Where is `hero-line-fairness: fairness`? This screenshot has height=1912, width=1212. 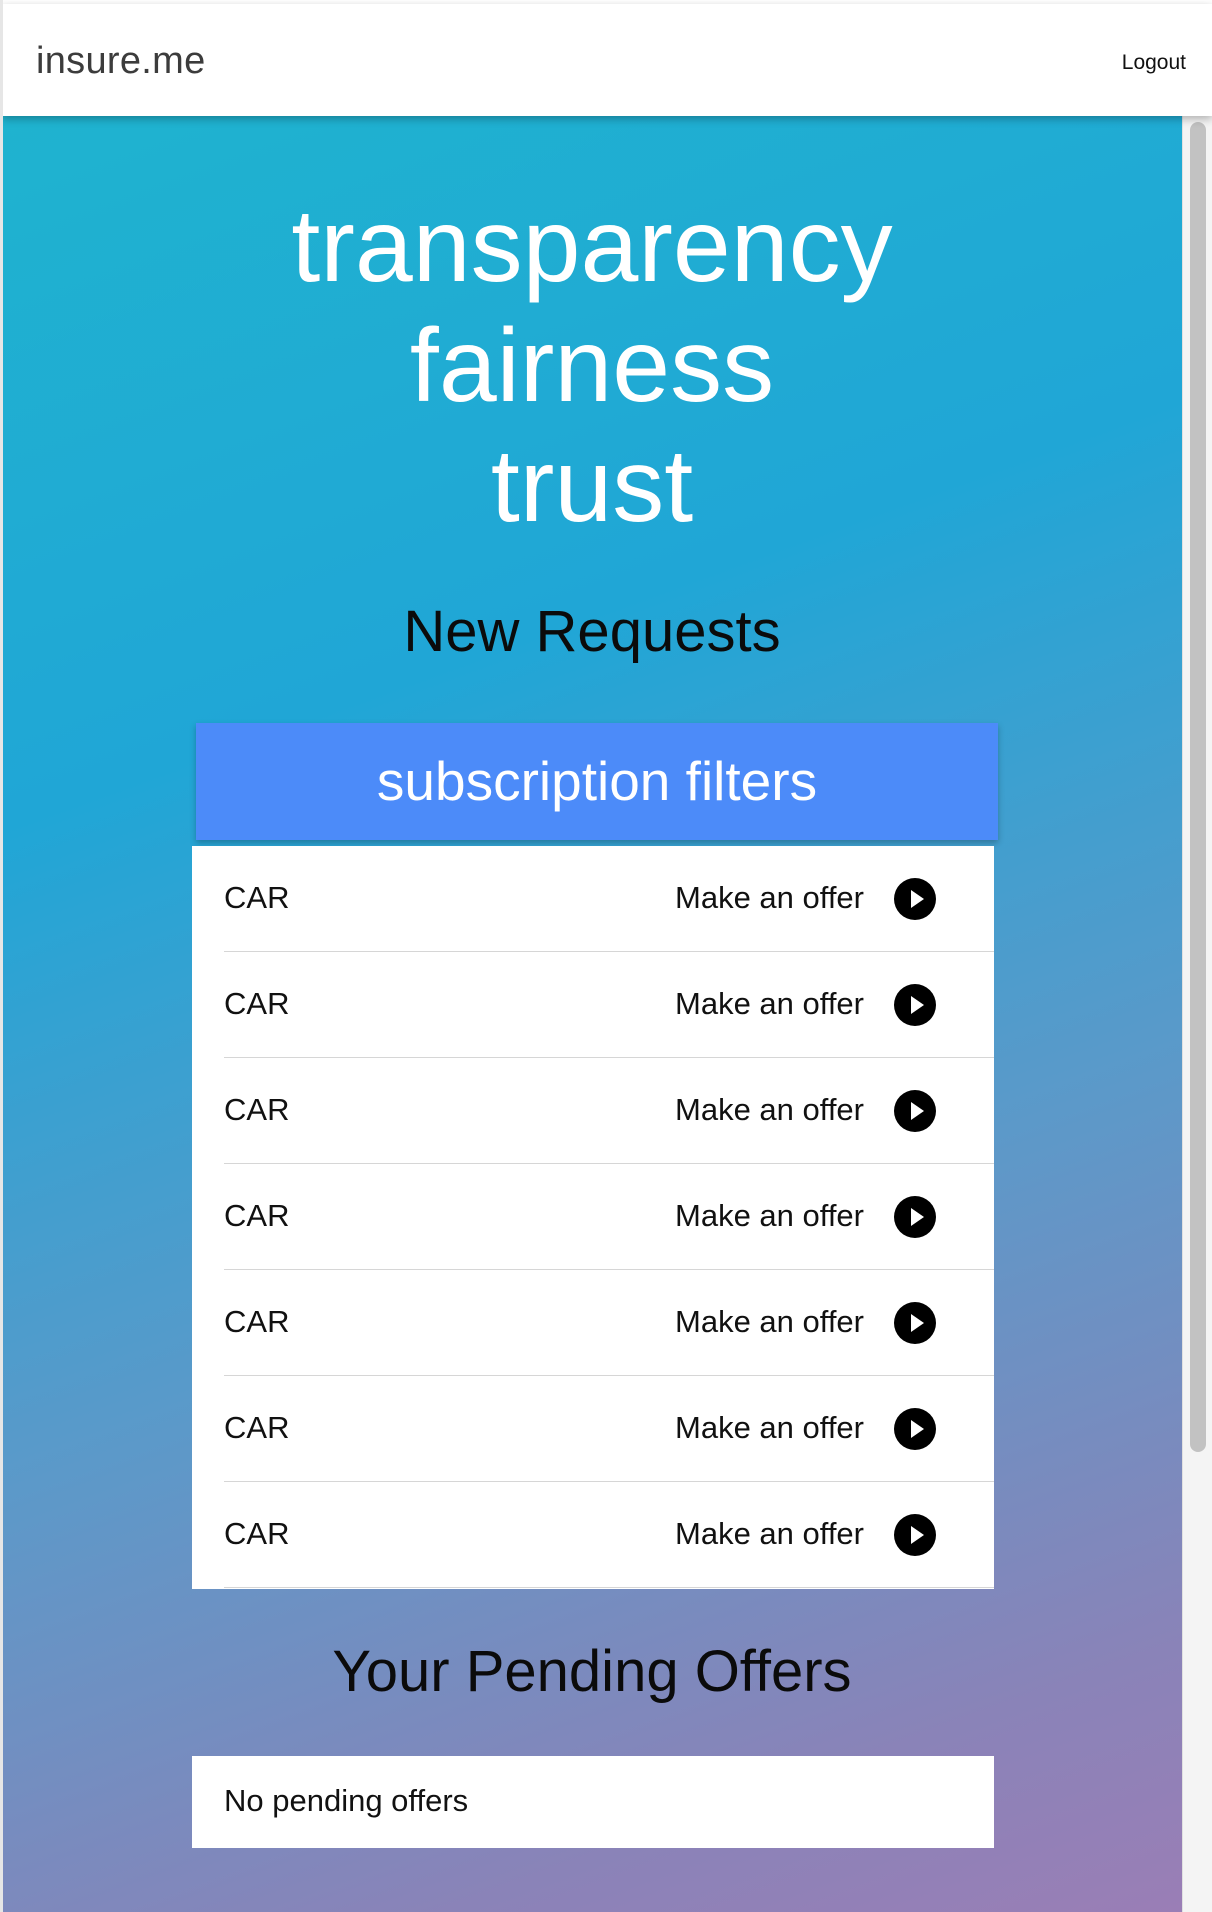 hero-line-fairness: fairness is located at coordinates (592, 366).